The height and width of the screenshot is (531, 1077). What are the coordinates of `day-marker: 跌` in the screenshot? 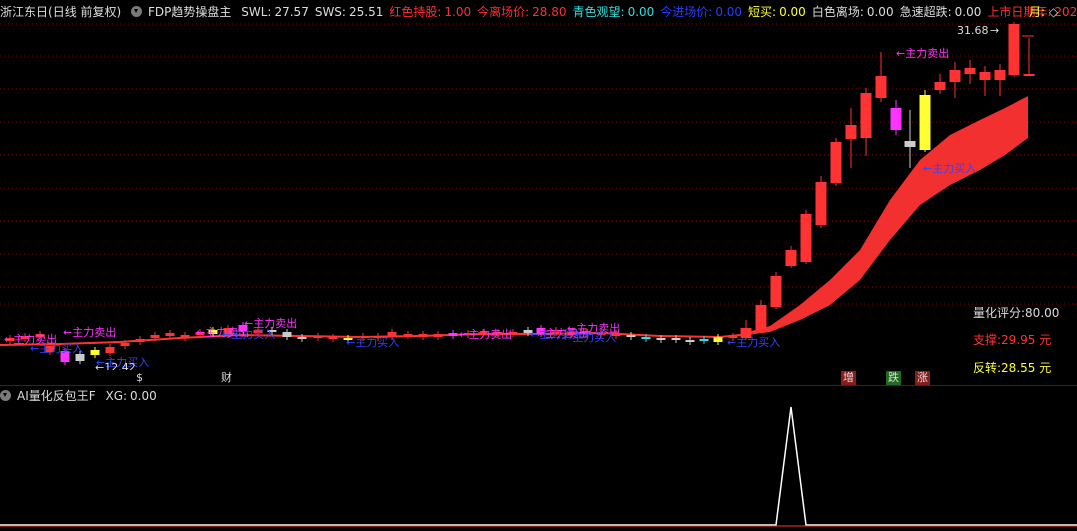 It's located at (893, 378).